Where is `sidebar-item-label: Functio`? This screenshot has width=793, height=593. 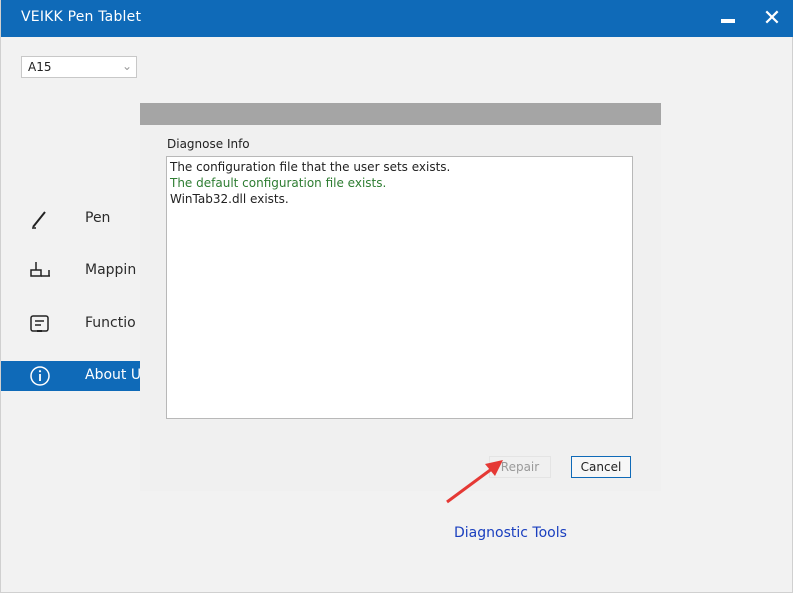 sidebar-item-label: Functio is located at coordinates (110, 323).